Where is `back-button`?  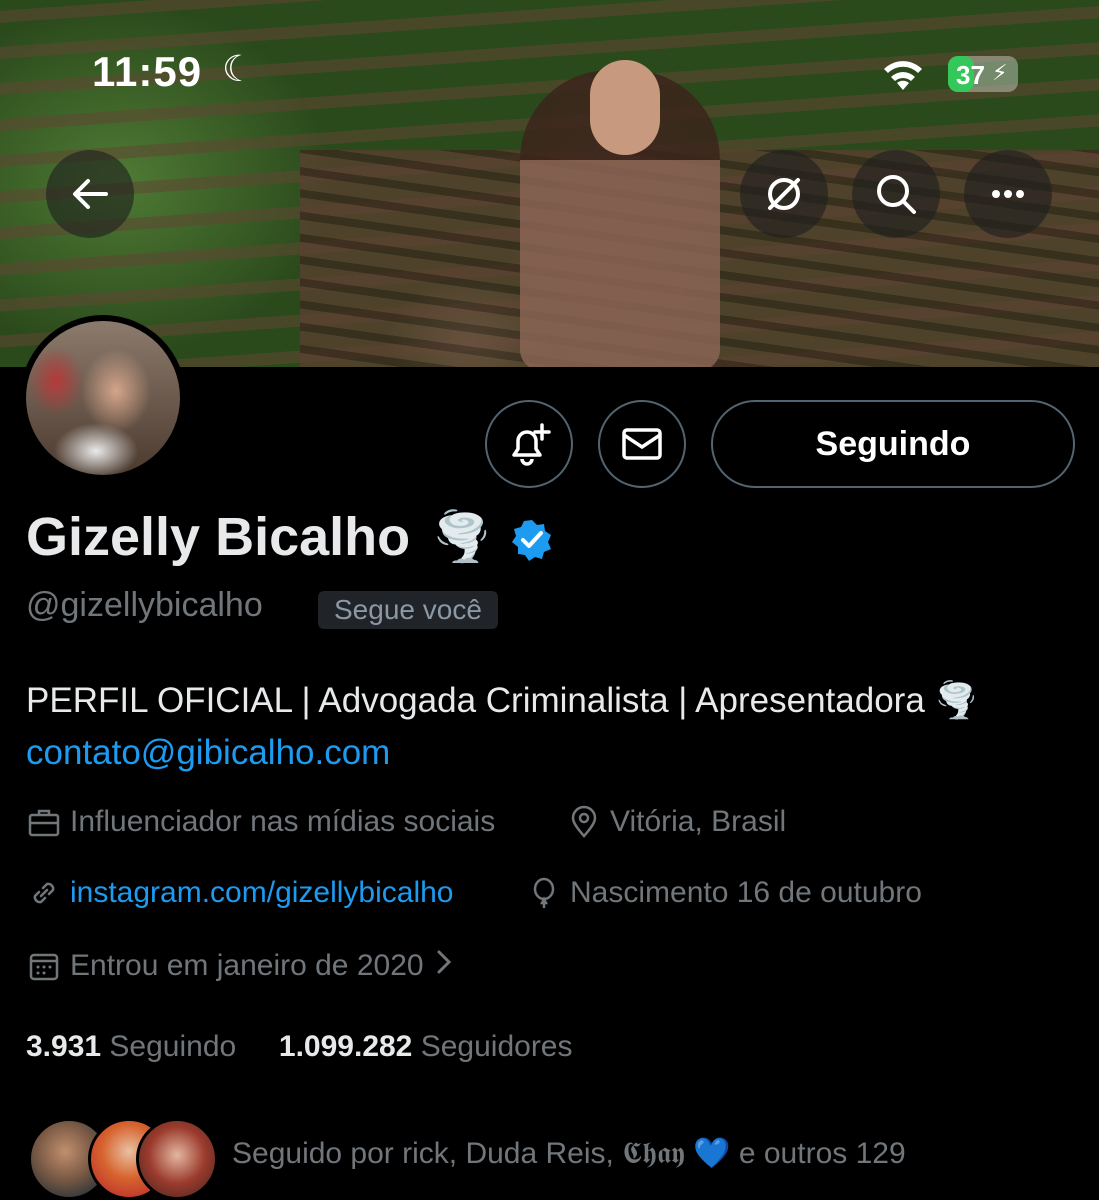
back-button is located at coordinates (90, 194).